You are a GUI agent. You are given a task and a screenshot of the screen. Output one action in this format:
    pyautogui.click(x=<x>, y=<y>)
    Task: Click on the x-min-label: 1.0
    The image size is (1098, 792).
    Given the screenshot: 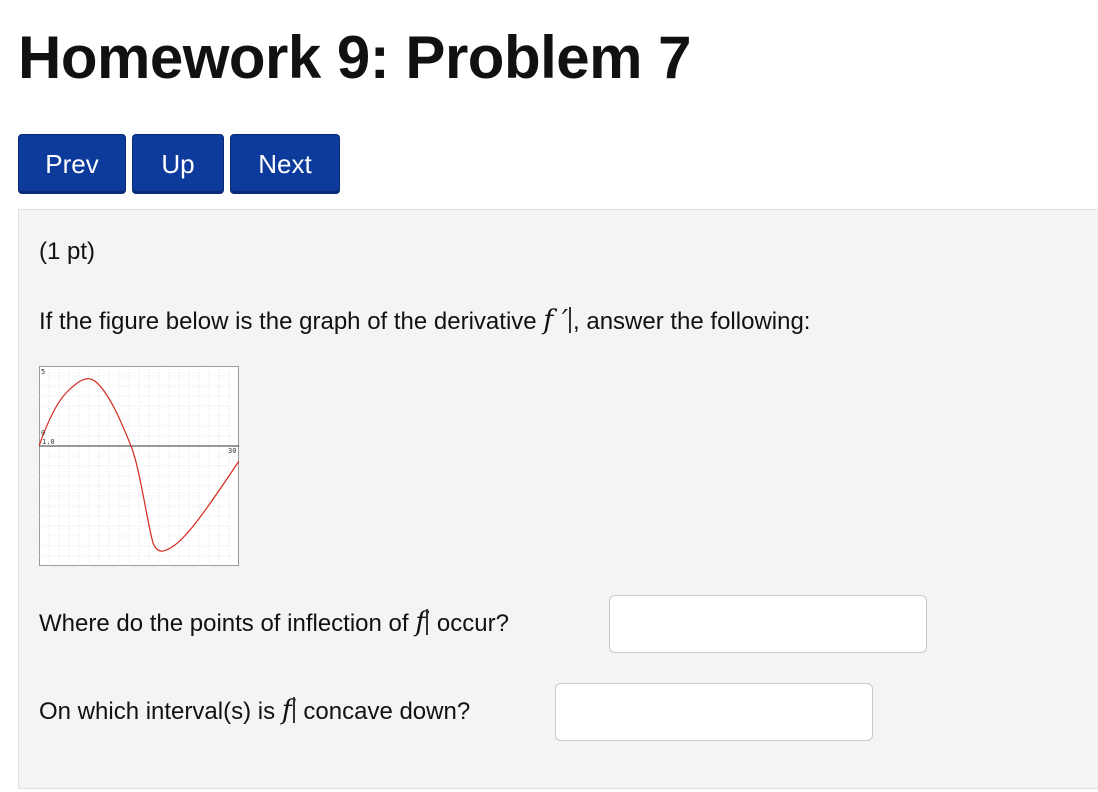 What is the action you would take?
    pyautogui.click(x=48, y=442)
    